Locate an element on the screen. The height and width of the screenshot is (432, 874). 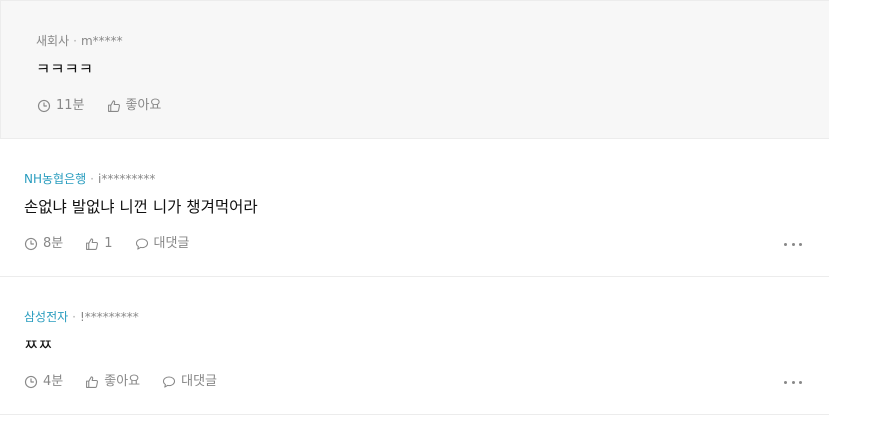
comment-meta: NH농협은행 · i********* is located at coordinates (89, 179).